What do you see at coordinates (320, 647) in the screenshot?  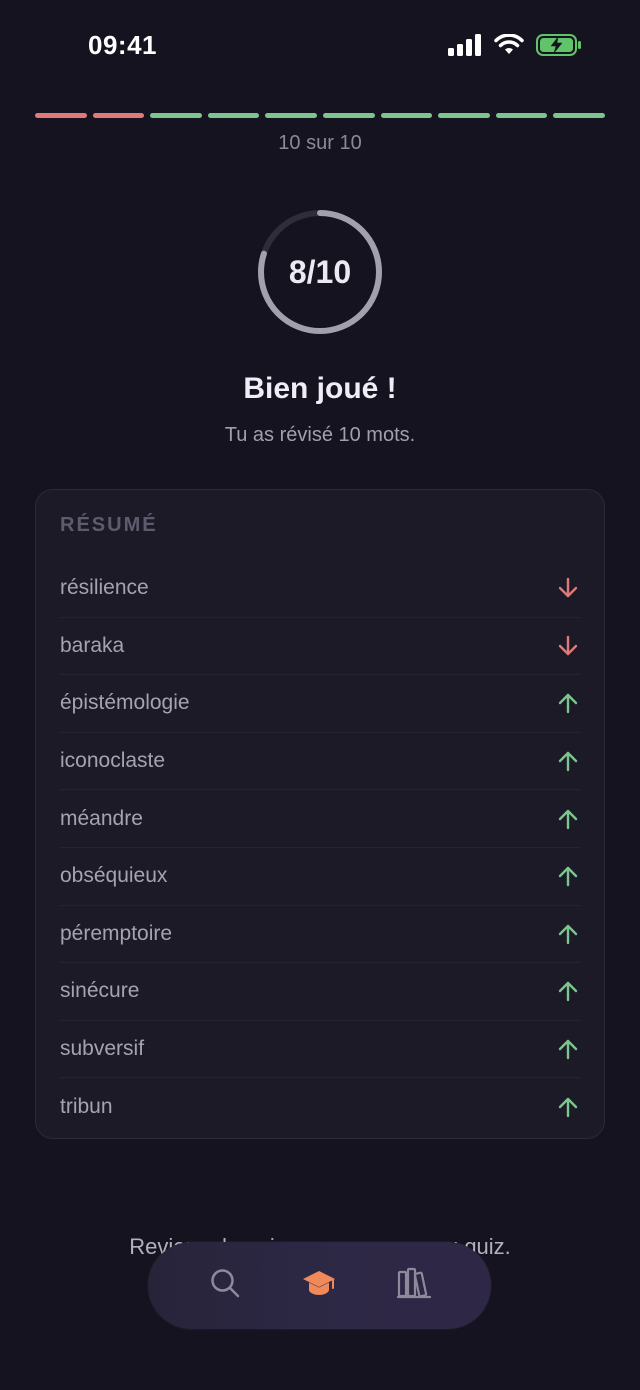 I see `summary-row: baraka` at bounding box center [320, 647].